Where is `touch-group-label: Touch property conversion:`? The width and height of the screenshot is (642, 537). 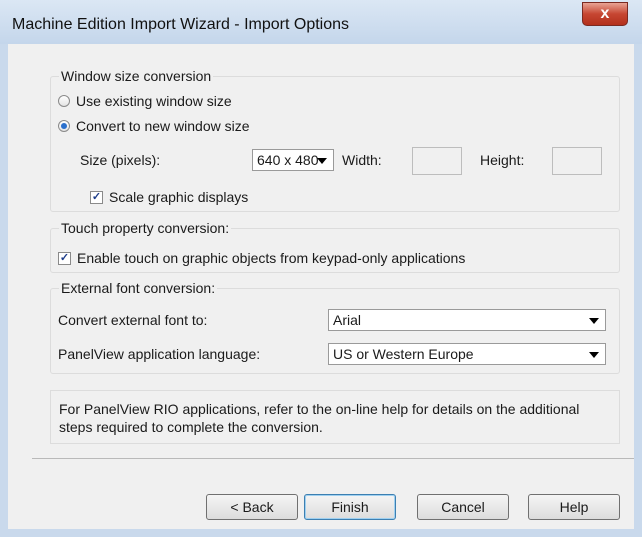 touch-group-label: Touch property conversion: is located at coordinates (145, 228).